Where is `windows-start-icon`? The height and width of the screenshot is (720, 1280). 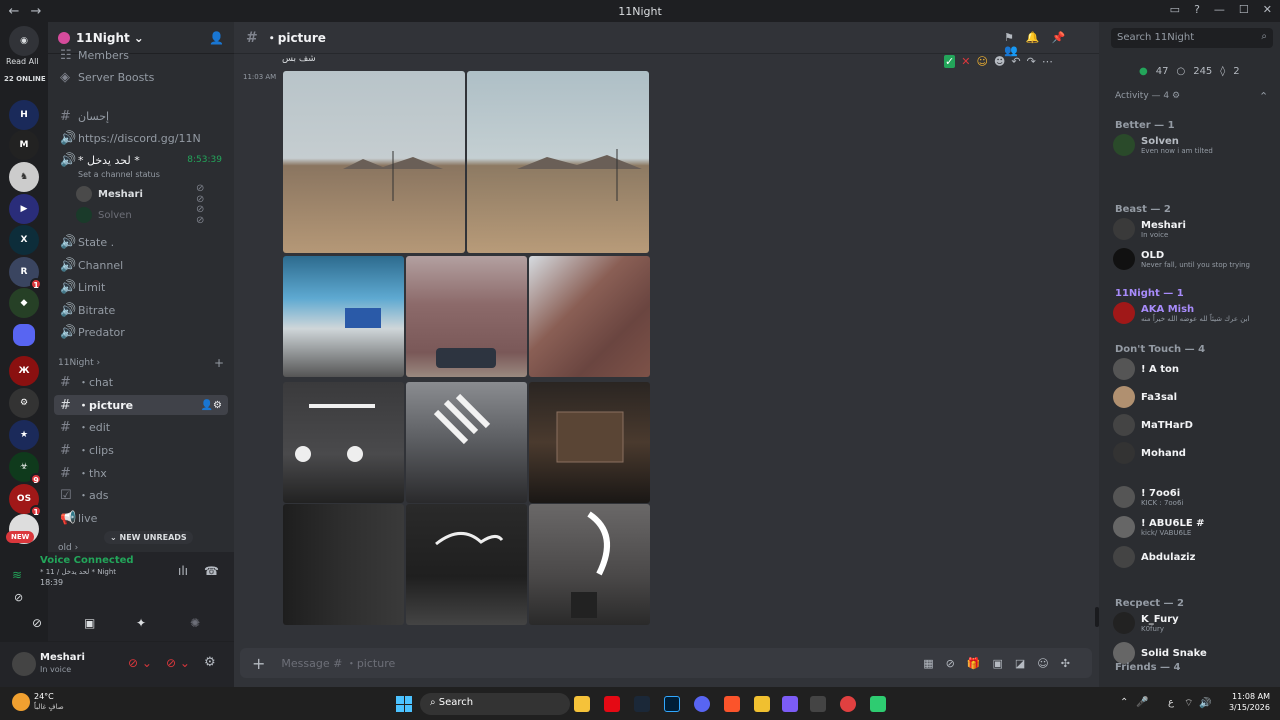 windows-start-icon is located at coordinates (404, 704).